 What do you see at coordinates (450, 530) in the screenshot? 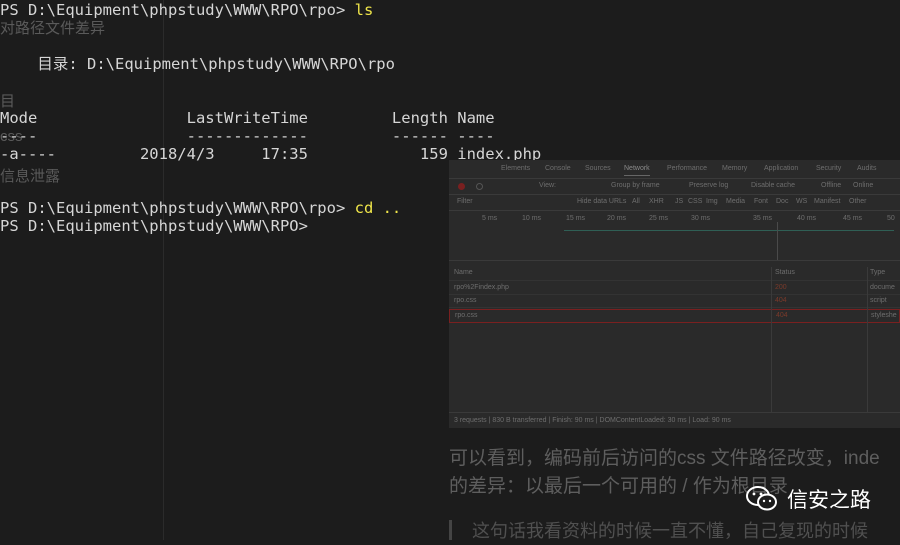
I see `quote-bar` at bounding box center [450, 530].